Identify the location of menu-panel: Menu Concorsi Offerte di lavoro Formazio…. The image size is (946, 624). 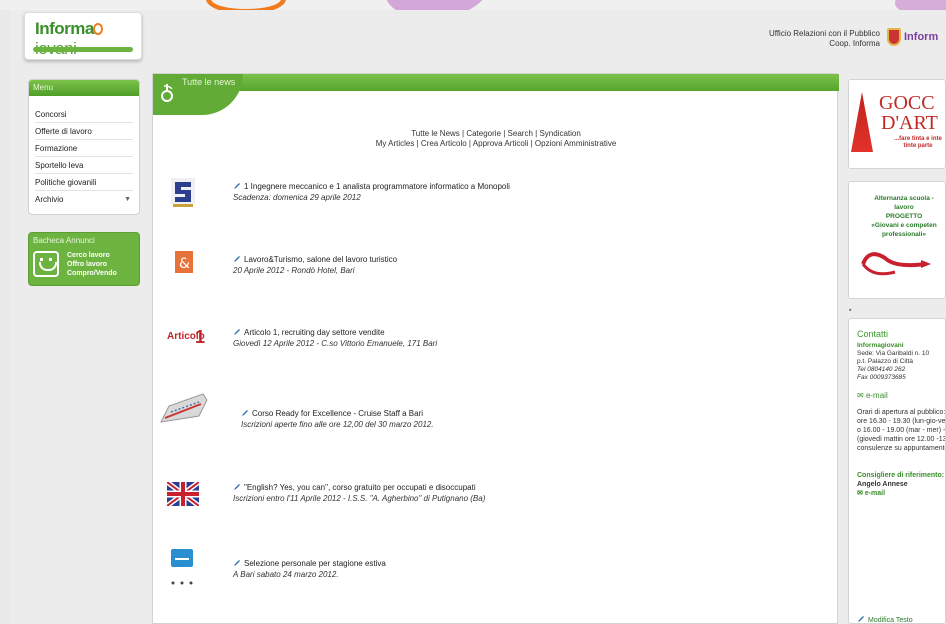
(84, 147).